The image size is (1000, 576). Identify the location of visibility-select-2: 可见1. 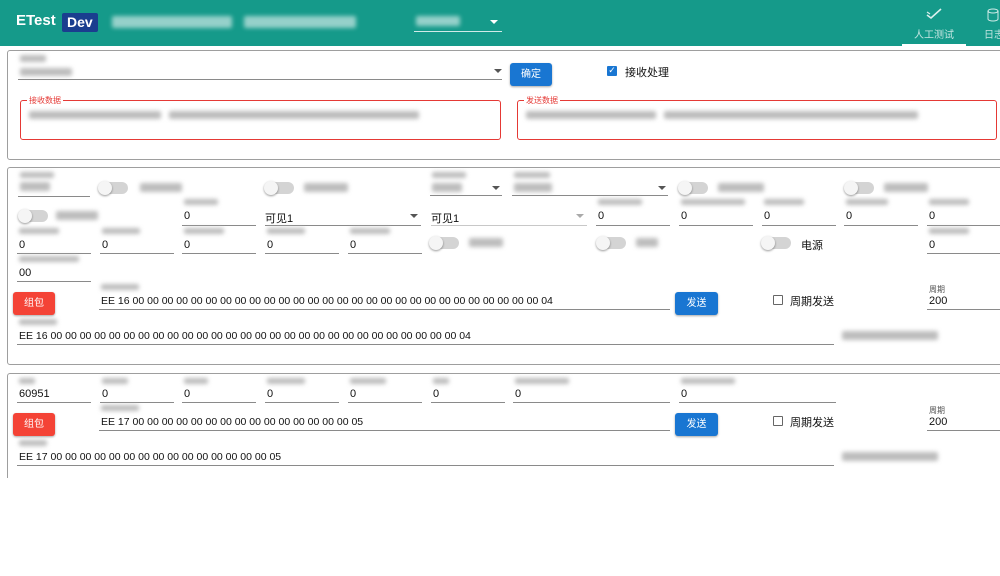
(509, 212).